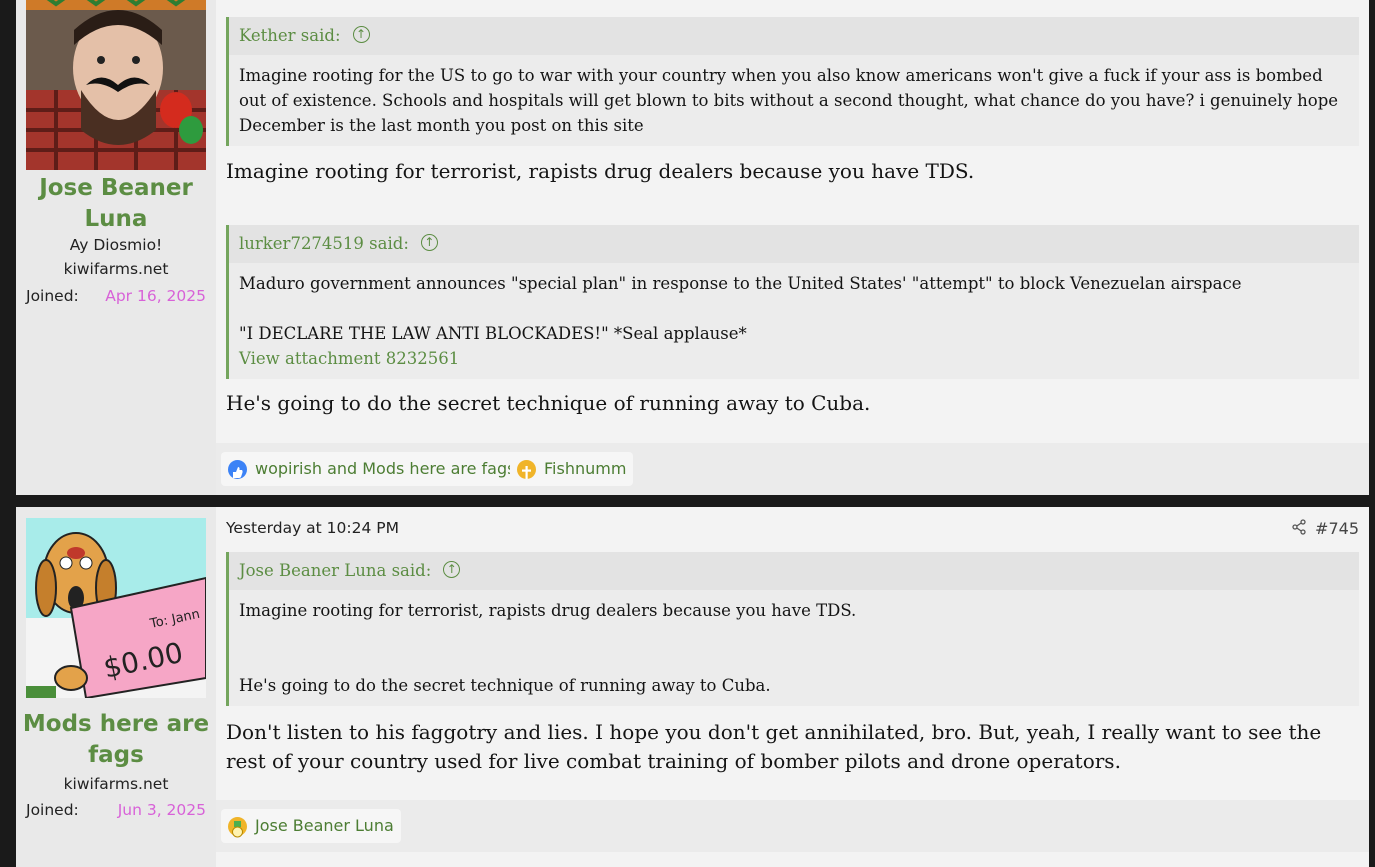 Image resolution: width=1375 pixels, height=867 pixels. Describe the element at coordinates (794, 358) in the screenshot. I see `attachment-link: View attachment 8232561` at that location.